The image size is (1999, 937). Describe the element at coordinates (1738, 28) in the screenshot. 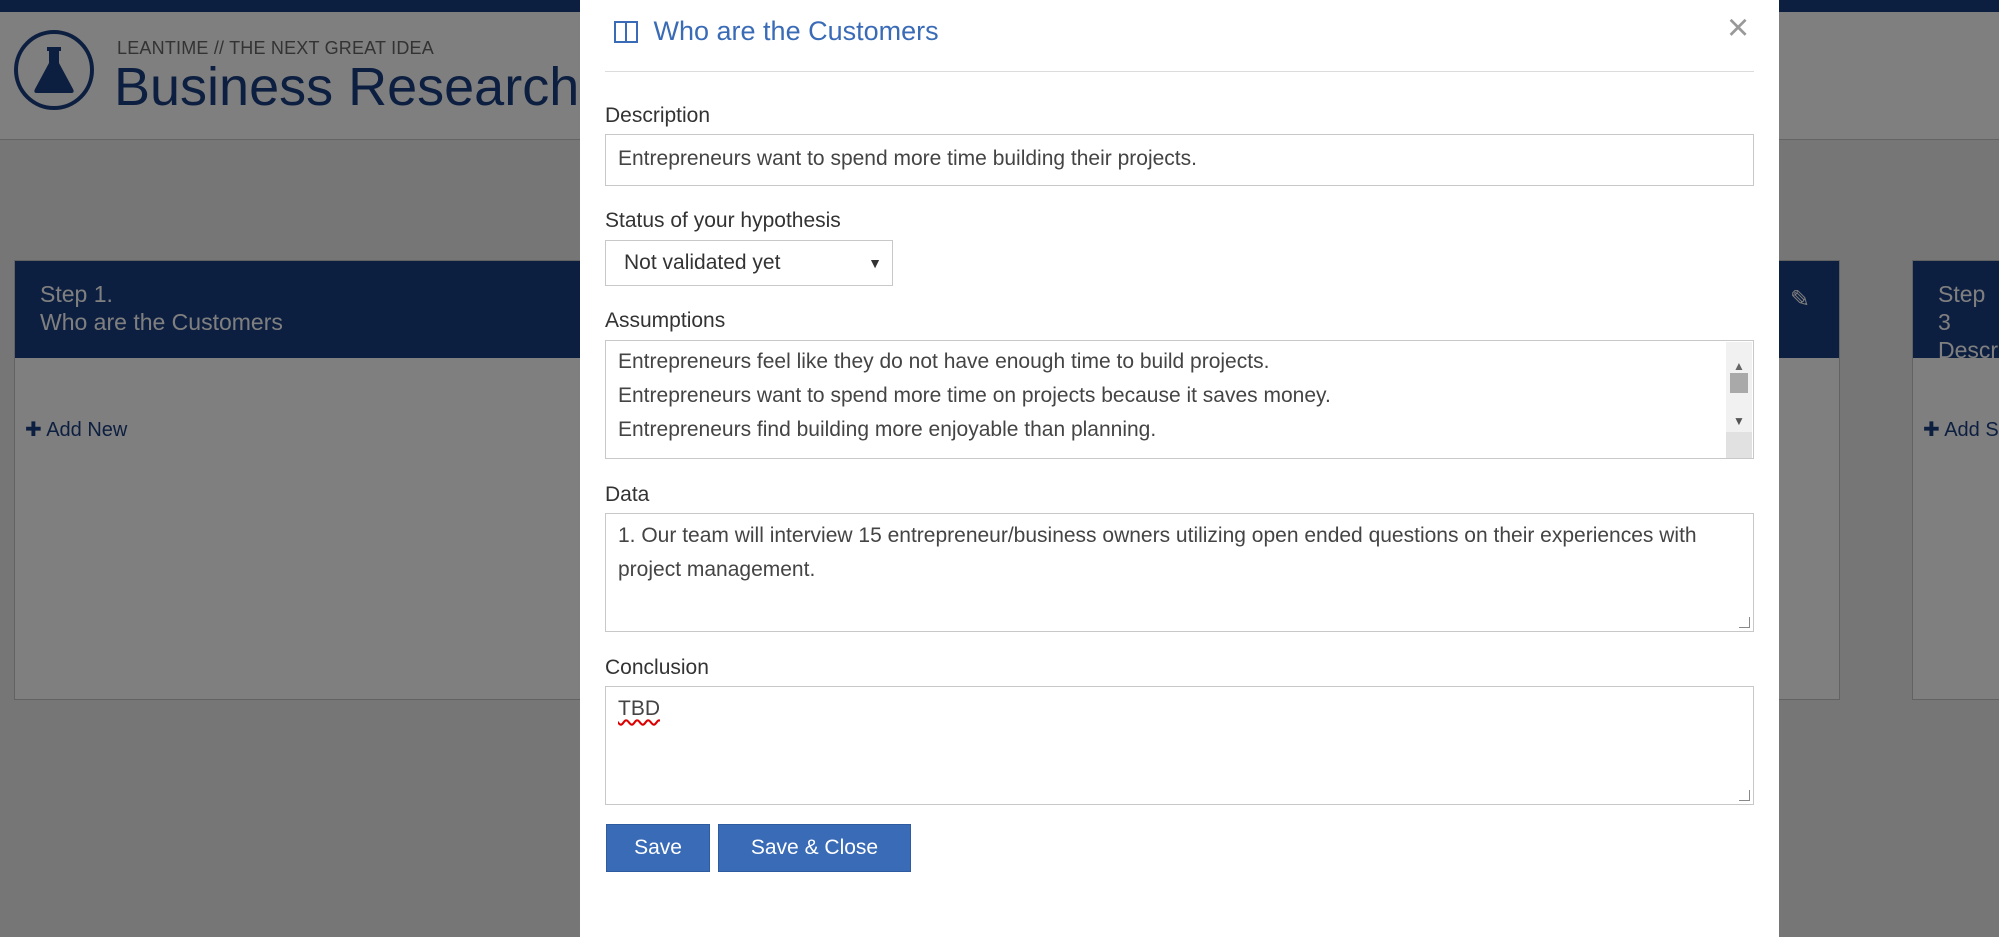

I see `close-icon: ×` at that location.